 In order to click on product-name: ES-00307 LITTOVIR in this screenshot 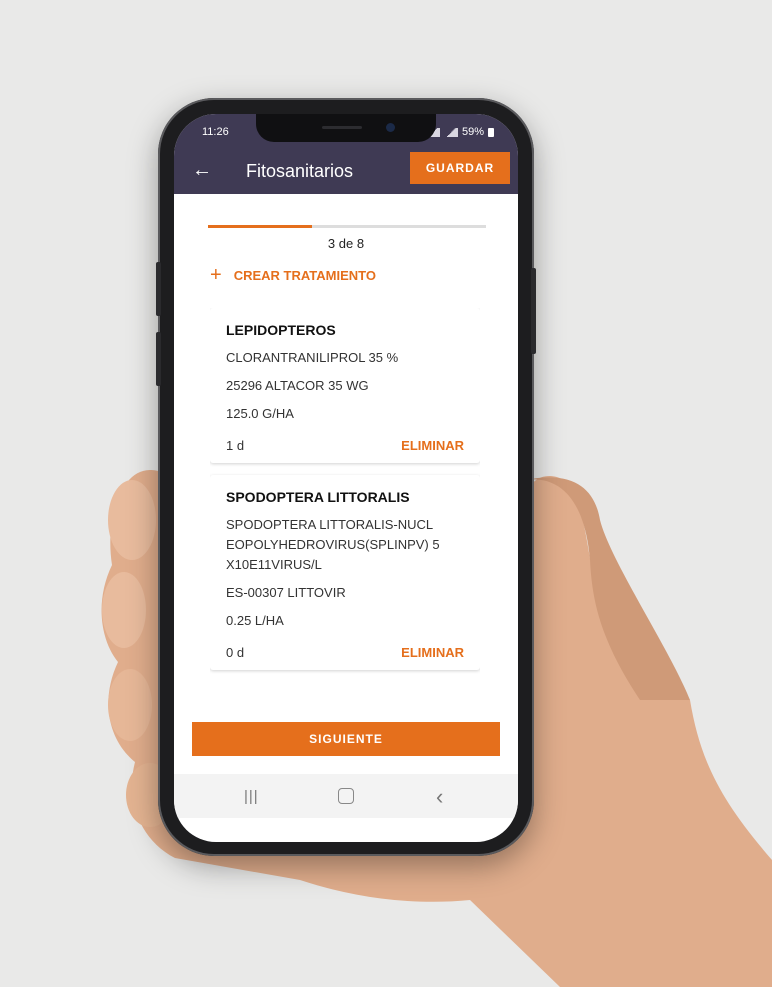, I will do `click(286, 592)`.